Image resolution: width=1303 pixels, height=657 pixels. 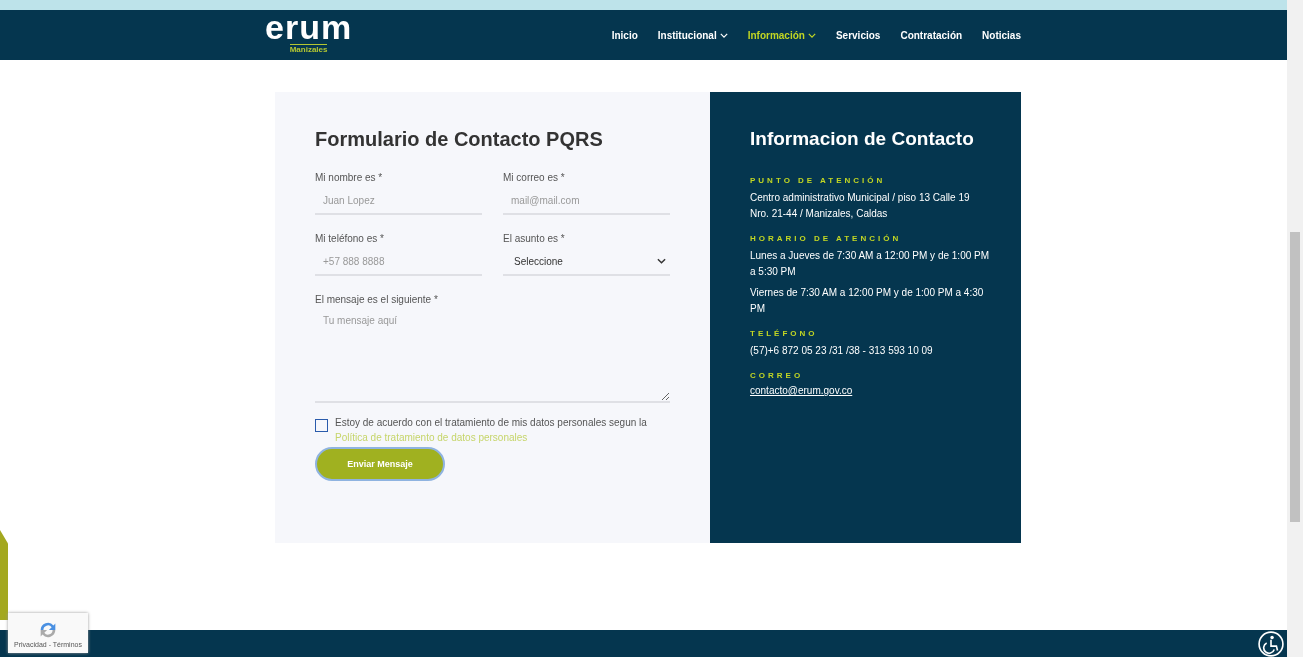 What do you see at coordinates (784, 333) in the screenshot?
I see `section-heading: TELÉFONO` at bounding box center [784, 333].